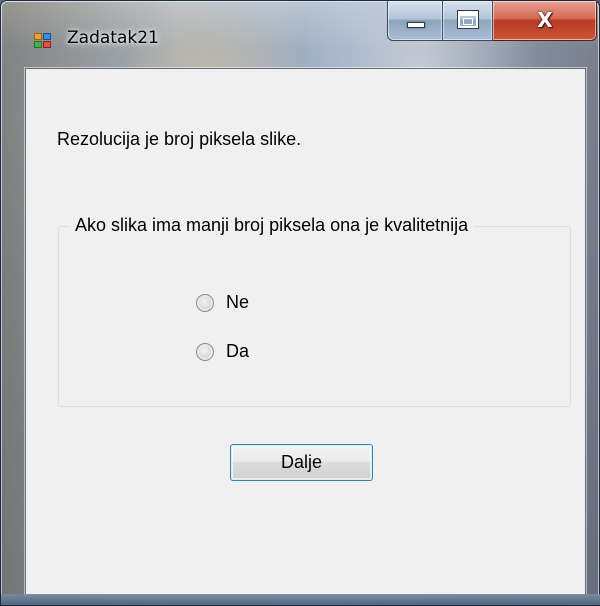  What do you see at coordinates (237, 351) in the screenshot?
I see `radio-label-da: Da` at bounding box center [237, 351].